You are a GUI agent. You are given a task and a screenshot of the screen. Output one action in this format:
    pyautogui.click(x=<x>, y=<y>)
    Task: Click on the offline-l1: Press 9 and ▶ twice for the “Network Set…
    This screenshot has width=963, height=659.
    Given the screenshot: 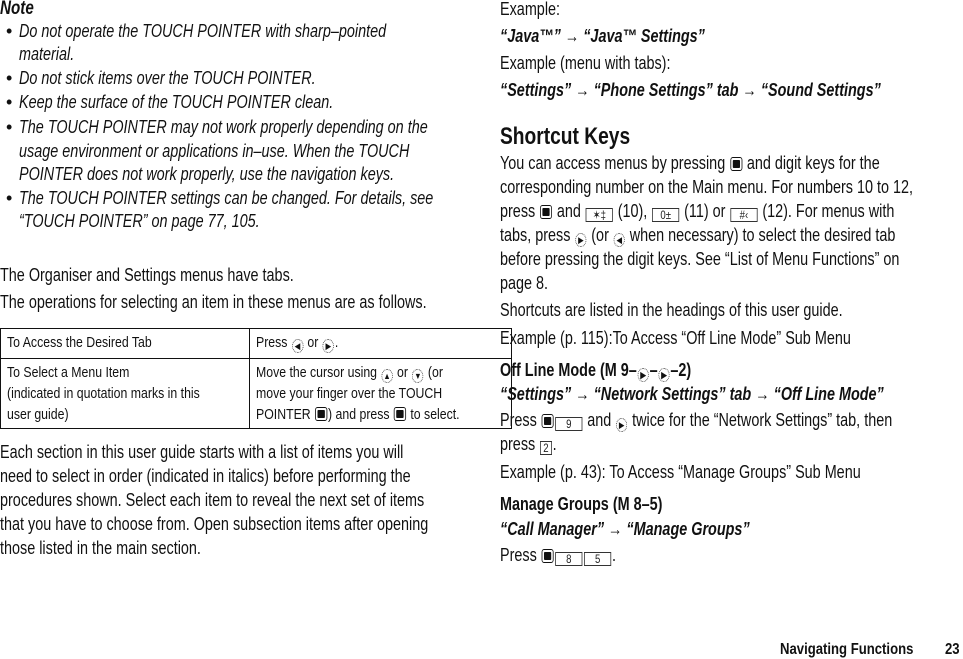 What is the action you would take?
    pyautogui.click(x=696, y=421)
    